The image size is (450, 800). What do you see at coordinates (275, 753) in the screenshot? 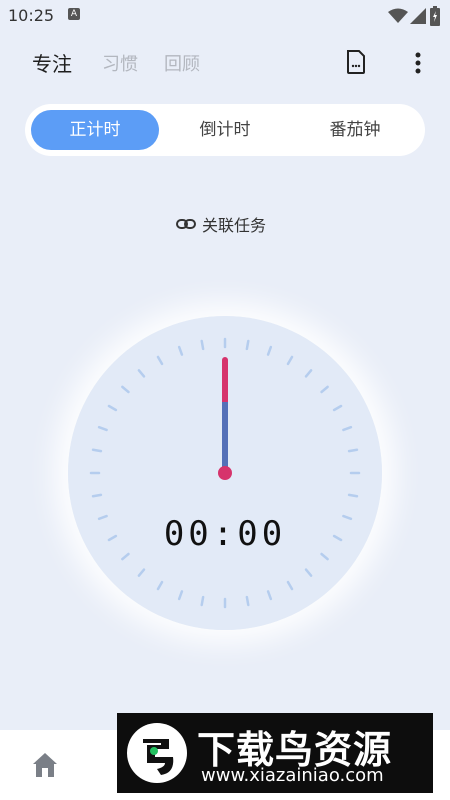
I see `watermark-banner: 下载鸟资源 www.xiazainiao.com` at bounding box center [275, 753].